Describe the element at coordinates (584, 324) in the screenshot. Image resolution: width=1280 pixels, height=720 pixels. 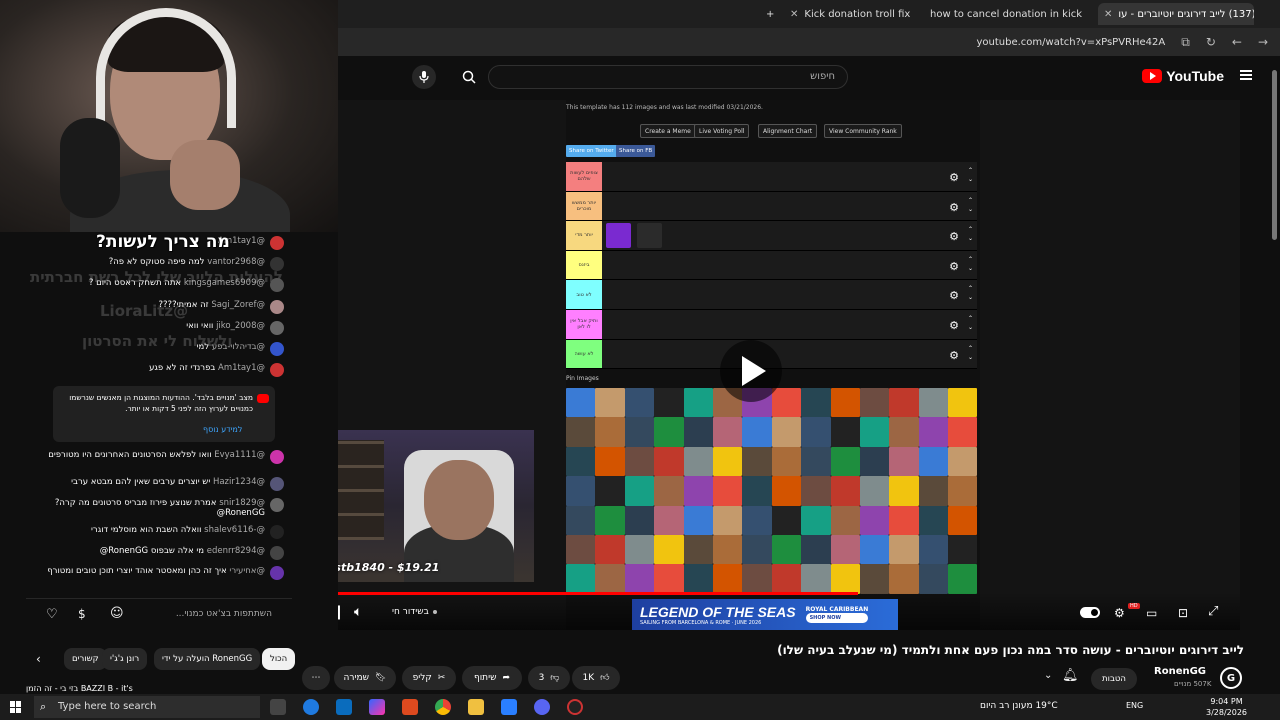
I see `tier-label: ותיק אבל אין לו לאן` at that location.